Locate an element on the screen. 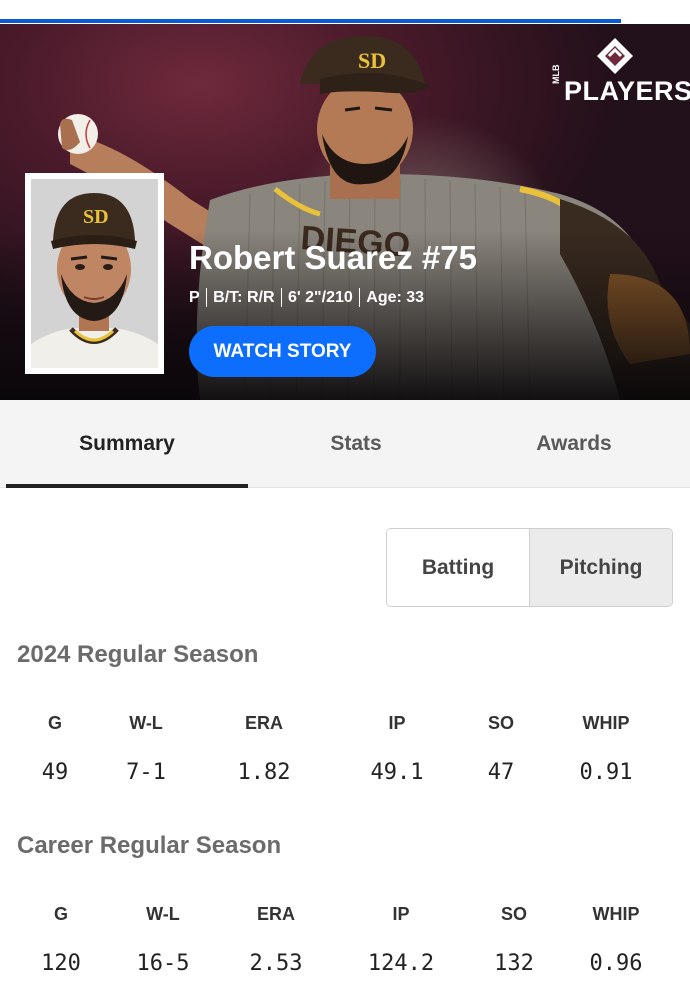  season-title: 2024 Regular Season is located at coordinates (138, 654).